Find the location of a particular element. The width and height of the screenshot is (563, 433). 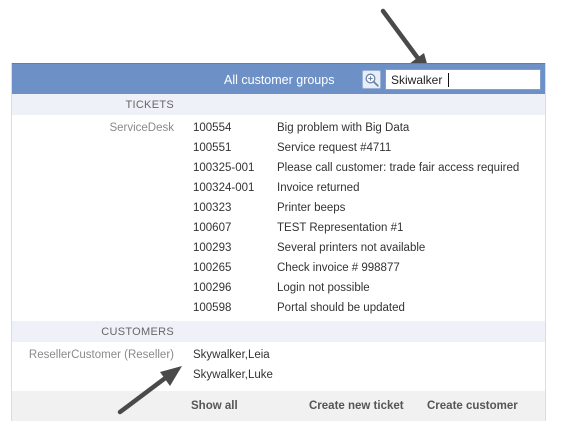

ticket-title: Login not possible is located at coordinates (323, 288).